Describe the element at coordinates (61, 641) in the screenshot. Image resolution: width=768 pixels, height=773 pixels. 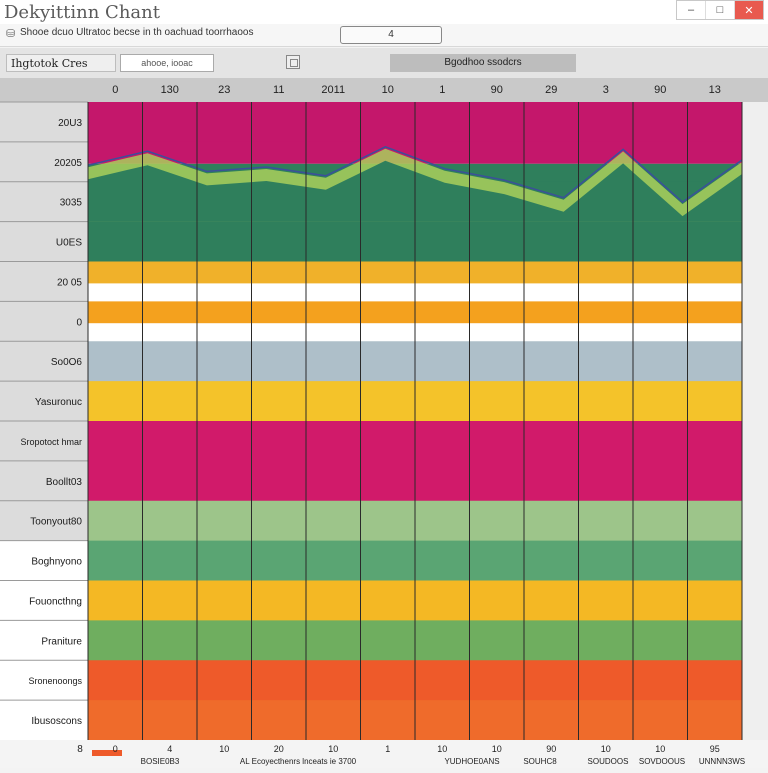
I see `row-label: Praniture` at that location.